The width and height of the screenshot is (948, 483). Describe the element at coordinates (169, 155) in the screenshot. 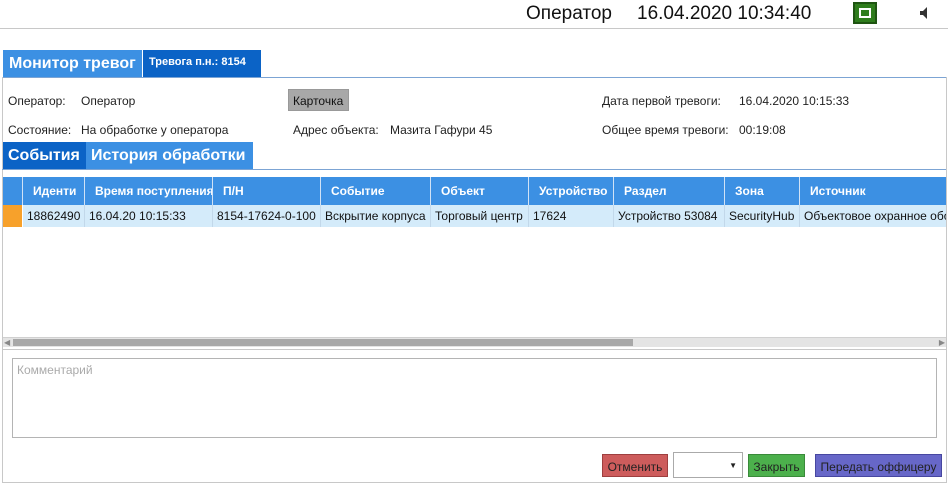

I see `tab-processing-history: История обработки` at that location.